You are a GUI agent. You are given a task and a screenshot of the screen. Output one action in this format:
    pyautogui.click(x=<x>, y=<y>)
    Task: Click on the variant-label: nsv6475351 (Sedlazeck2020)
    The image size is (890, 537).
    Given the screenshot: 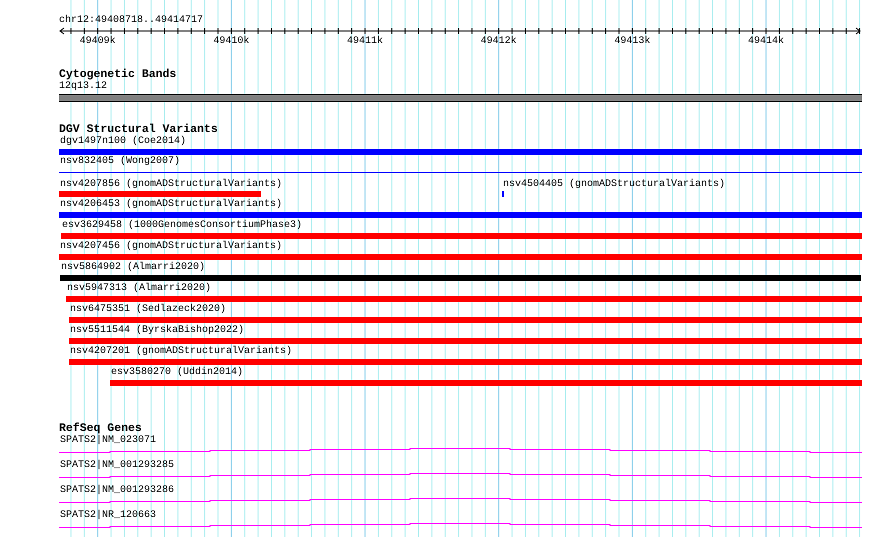 What is the action you would take?
    pyautogui.click(x=148, y=310)
    